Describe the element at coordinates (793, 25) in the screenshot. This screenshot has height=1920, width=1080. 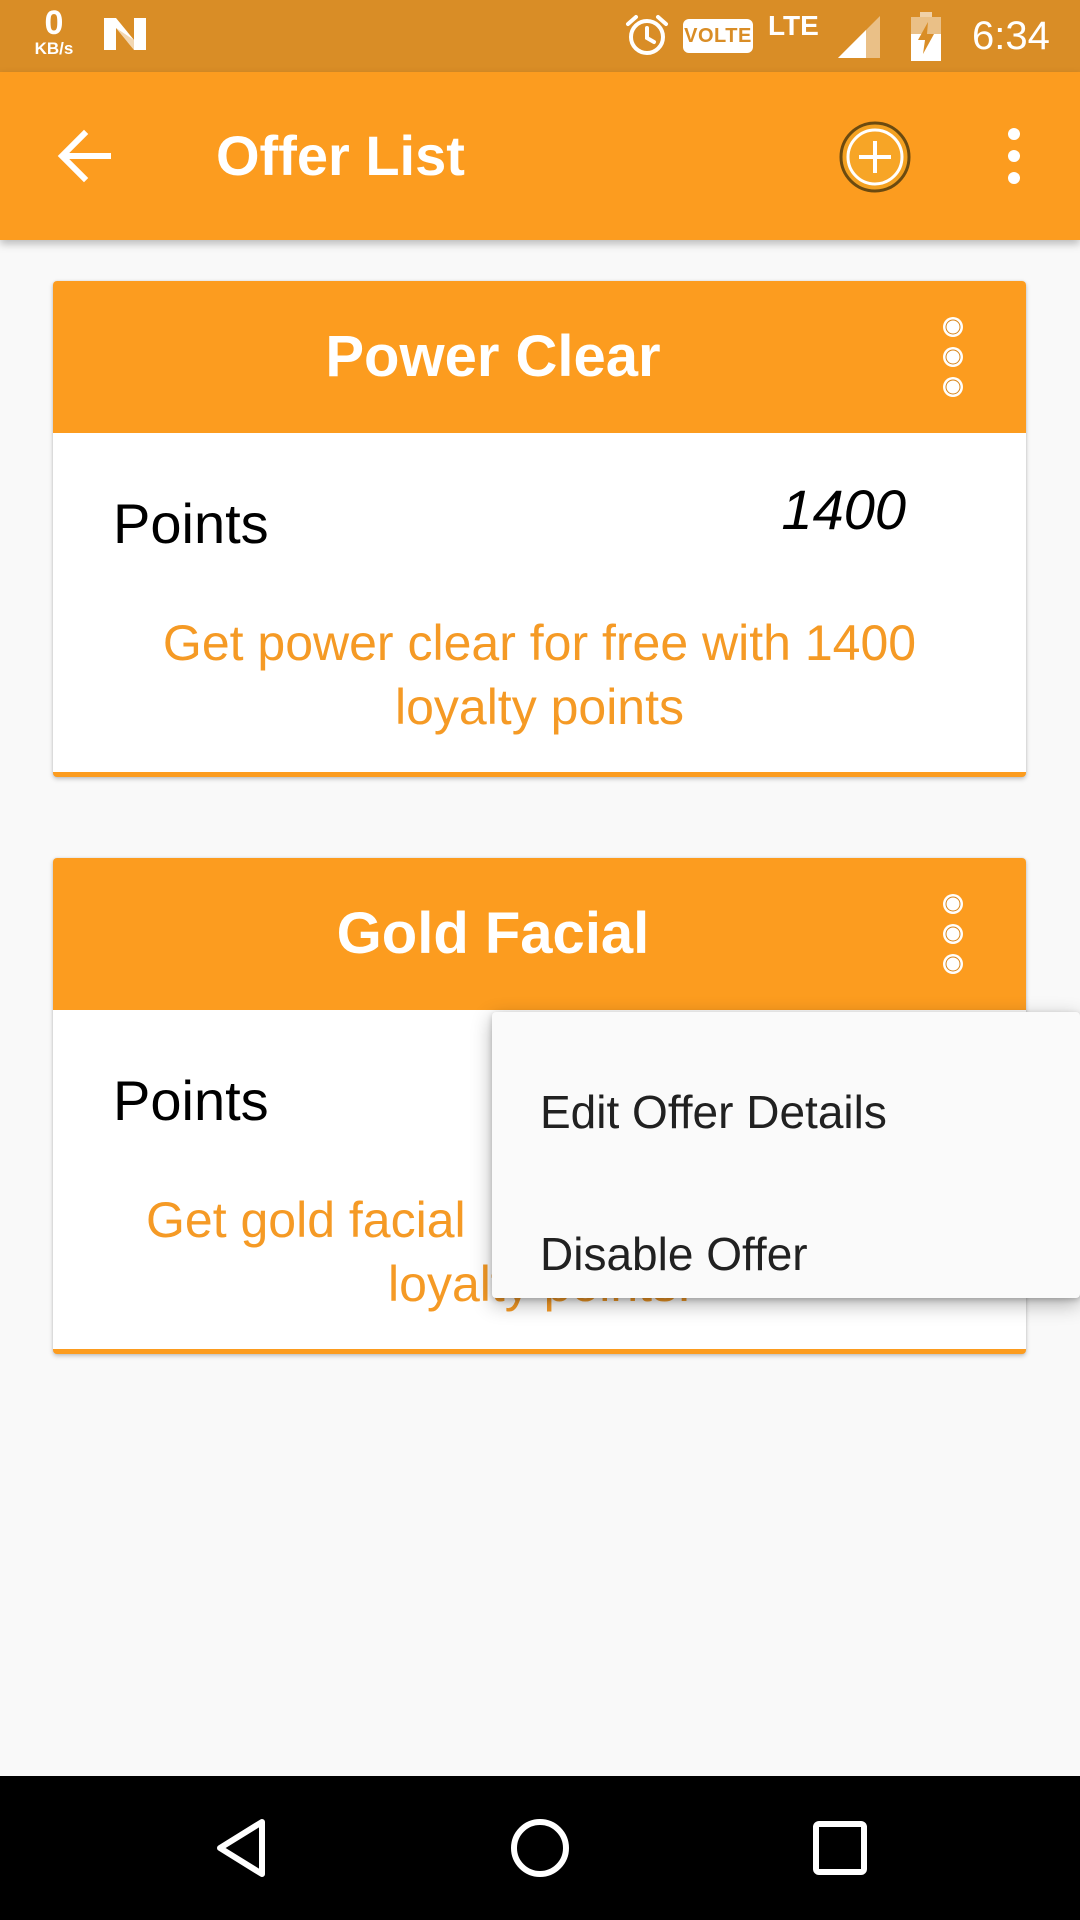
I see `network-type: LTE` at that location.